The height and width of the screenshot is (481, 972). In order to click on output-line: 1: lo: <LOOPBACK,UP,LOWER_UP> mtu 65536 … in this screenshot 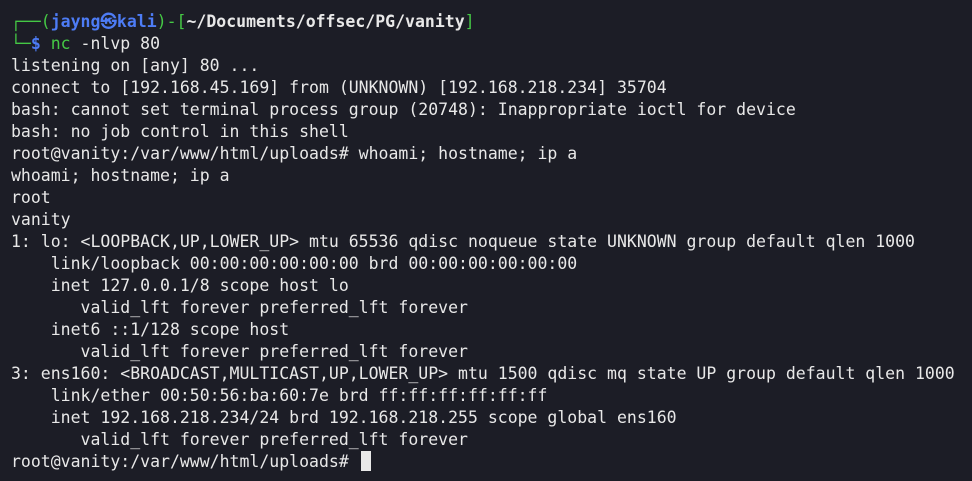, I will do `click(463, 241)`.